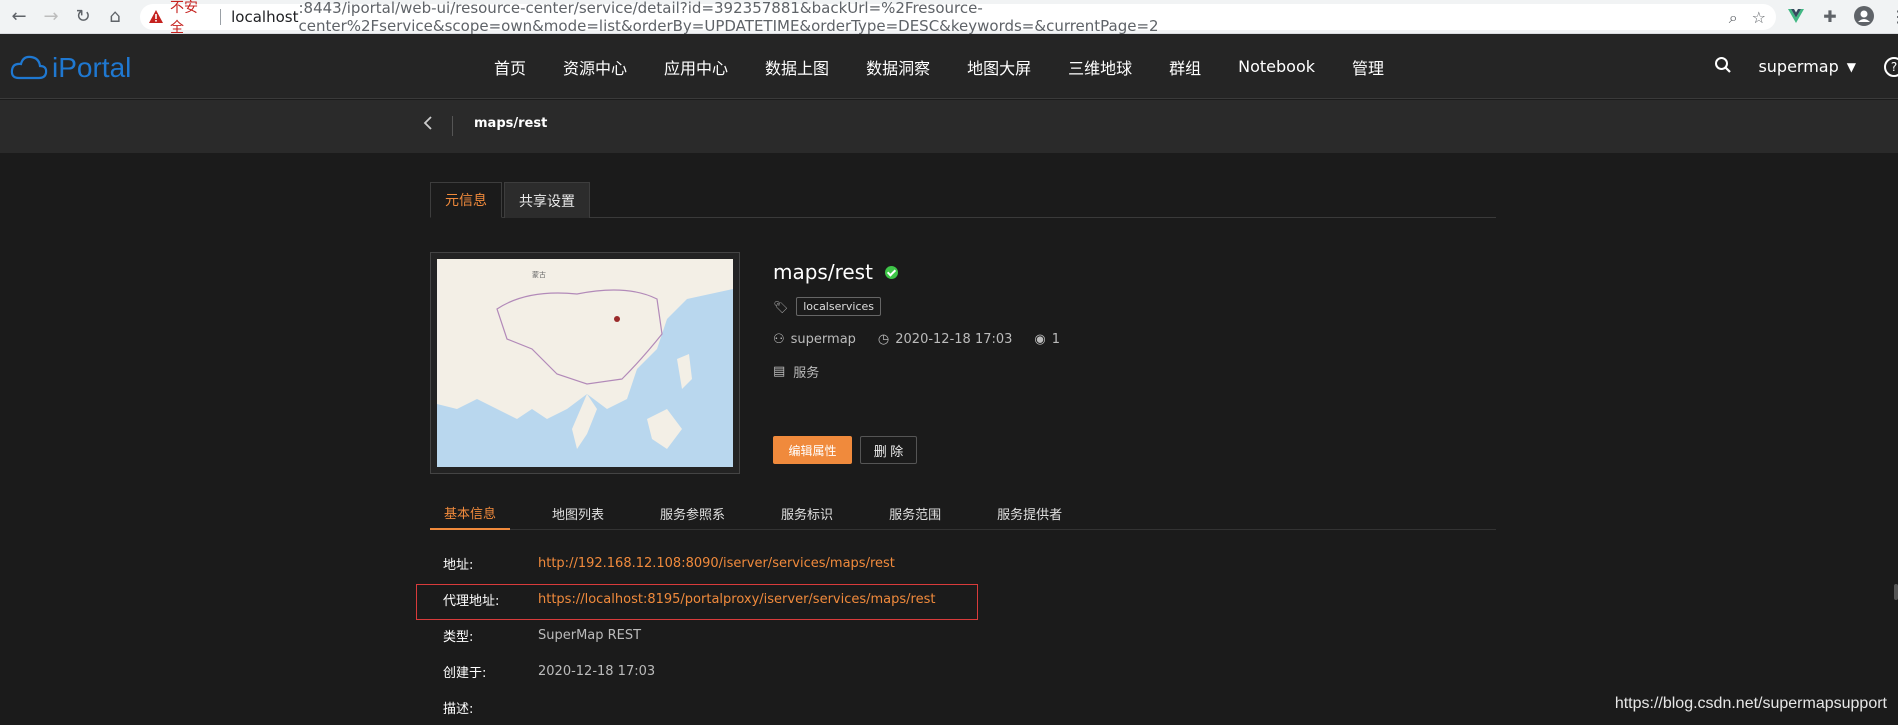 This screenshot has width=1898, height=725. Describe the element at coordinates (547, 200) in the screenshot. I see `tab-share-settings: 共享设置` at that location.